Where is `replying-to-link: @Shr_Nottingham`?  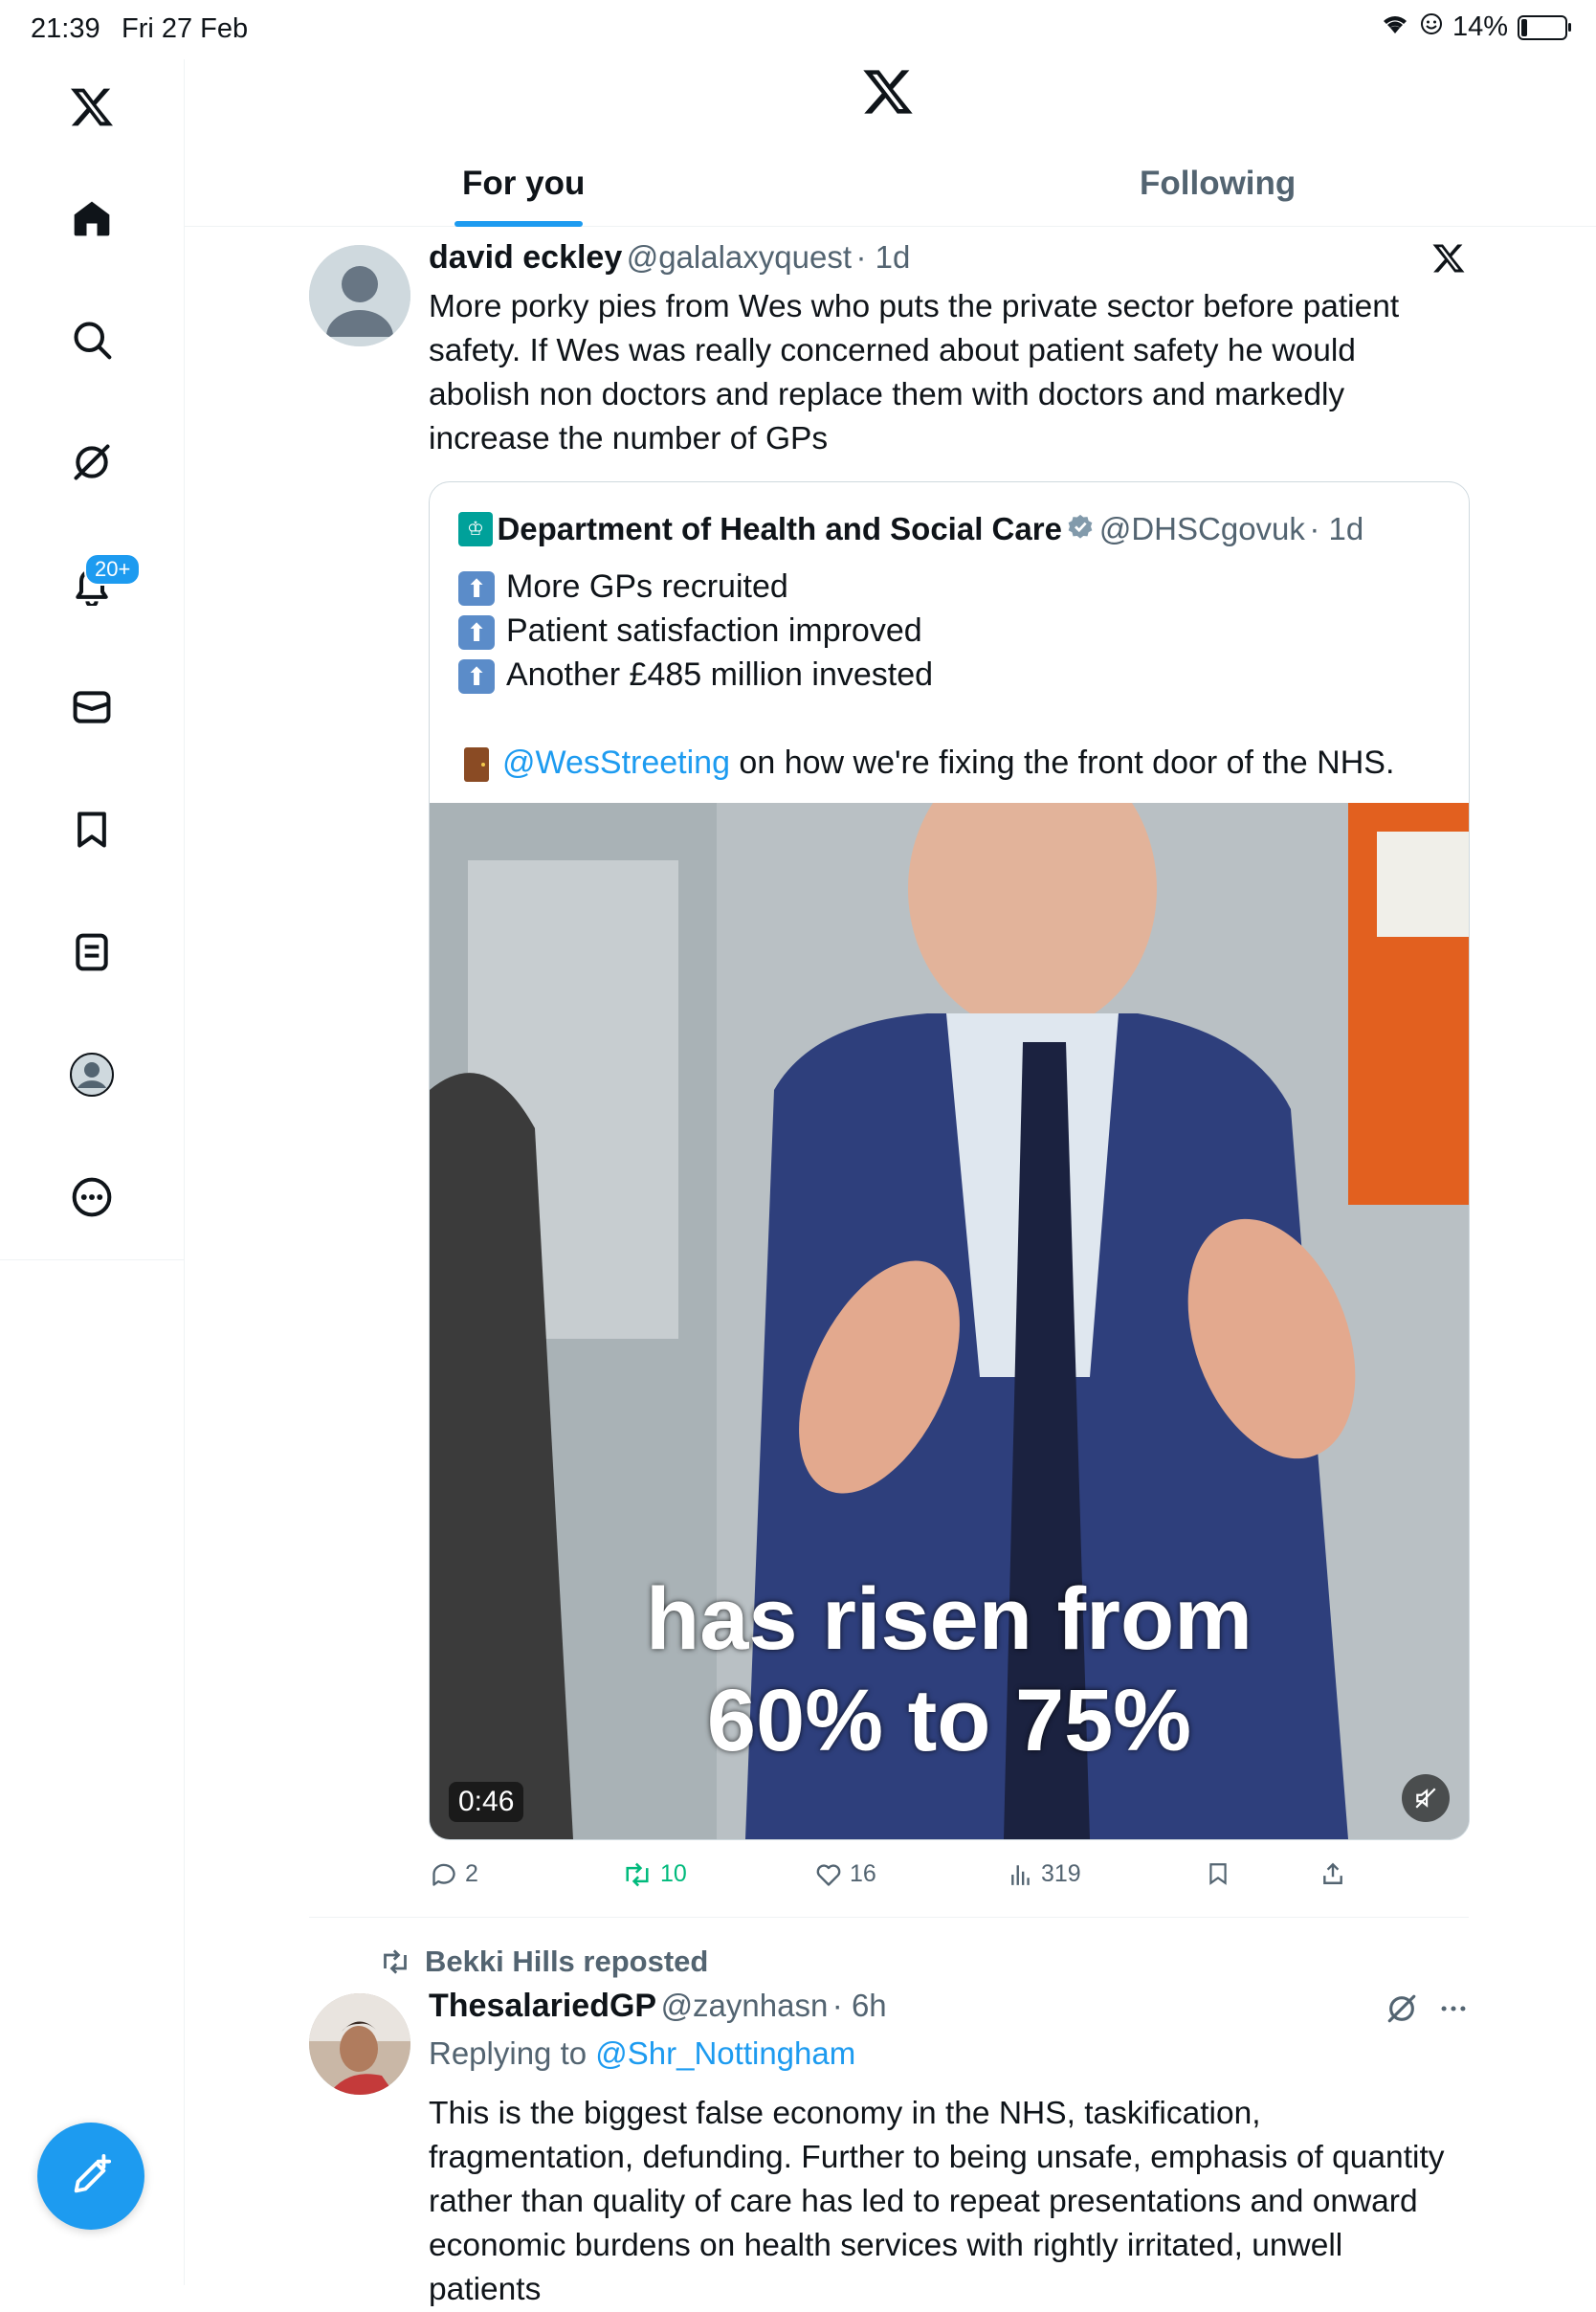
replying-to-link: @Shr_Nottingham is located at coordinates (725, 2053).